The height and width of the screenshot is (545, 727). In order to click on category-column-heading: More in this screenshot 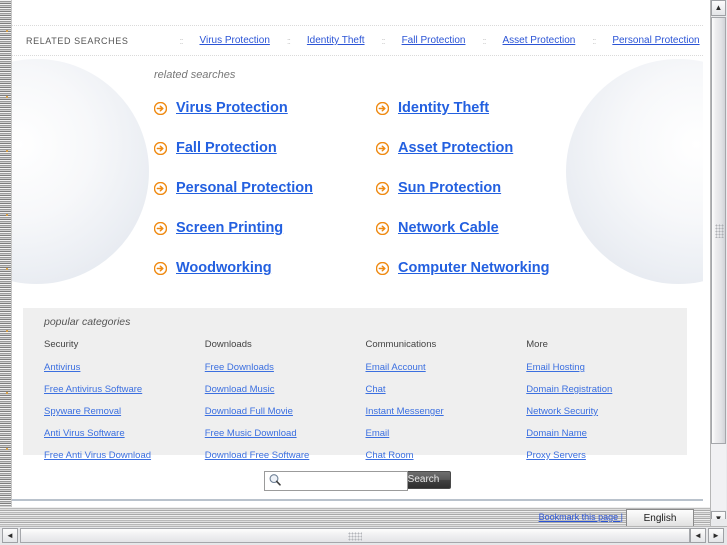, I will do `click(537, 344)`.